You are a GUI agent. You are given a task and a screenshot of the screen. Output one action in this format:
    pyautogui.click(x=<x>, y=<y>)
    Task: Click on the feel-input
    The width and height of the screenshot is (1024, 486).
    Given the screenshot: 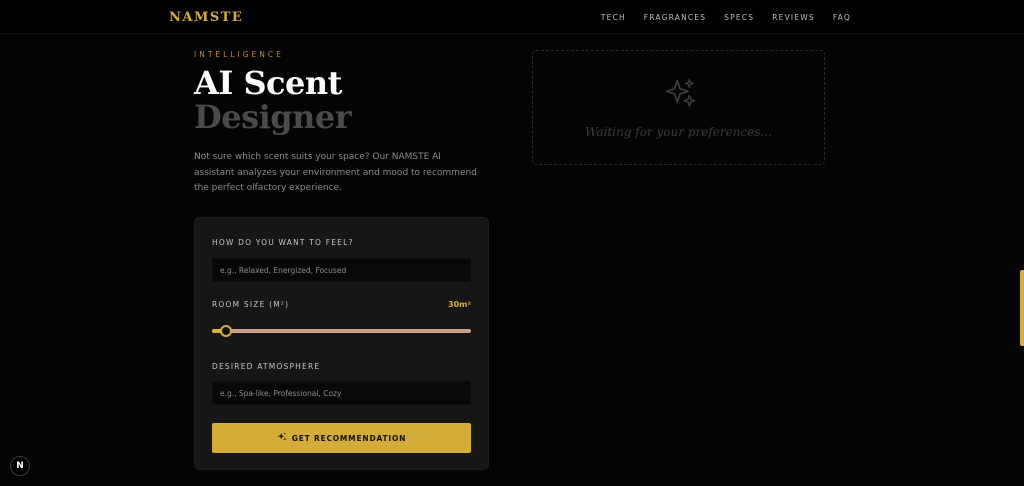 What is the action you would take?
    pyautogui.click(x=341, y=270)
    